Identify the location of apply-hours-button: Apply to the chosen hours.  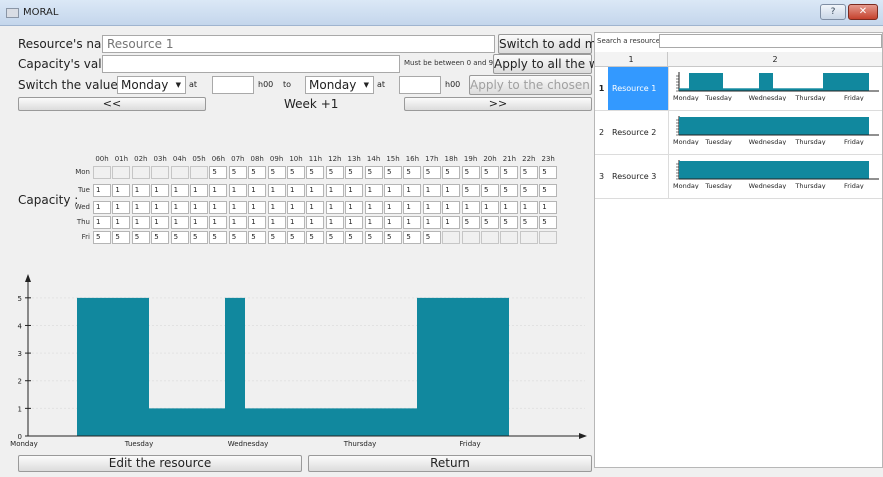
(548, 85).